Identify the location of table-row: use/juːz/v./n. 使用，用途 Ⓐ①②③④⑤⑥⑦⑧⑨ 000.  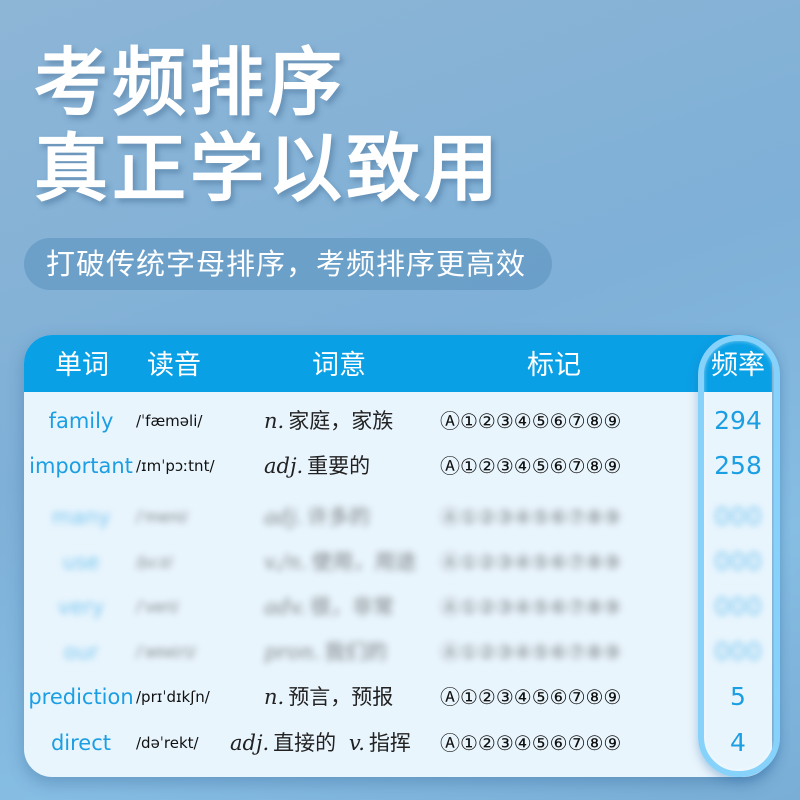
(398, 562).